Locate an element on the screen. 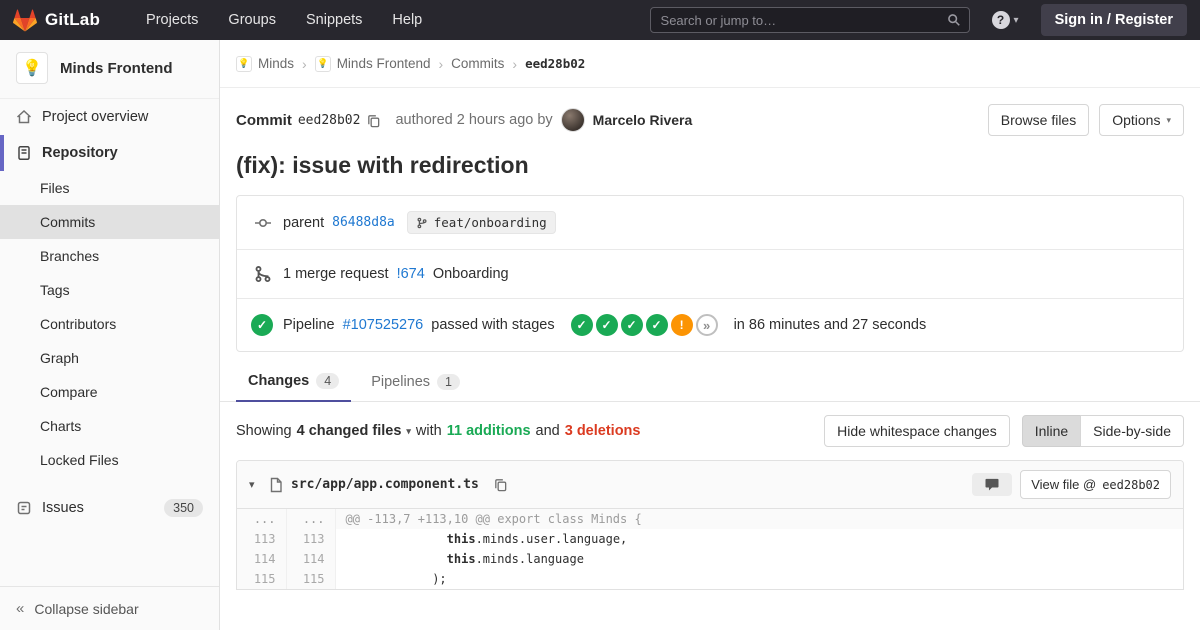 The image size is (1200, 630). stage-warning-icon: ! is located at coordinates (681, 325).